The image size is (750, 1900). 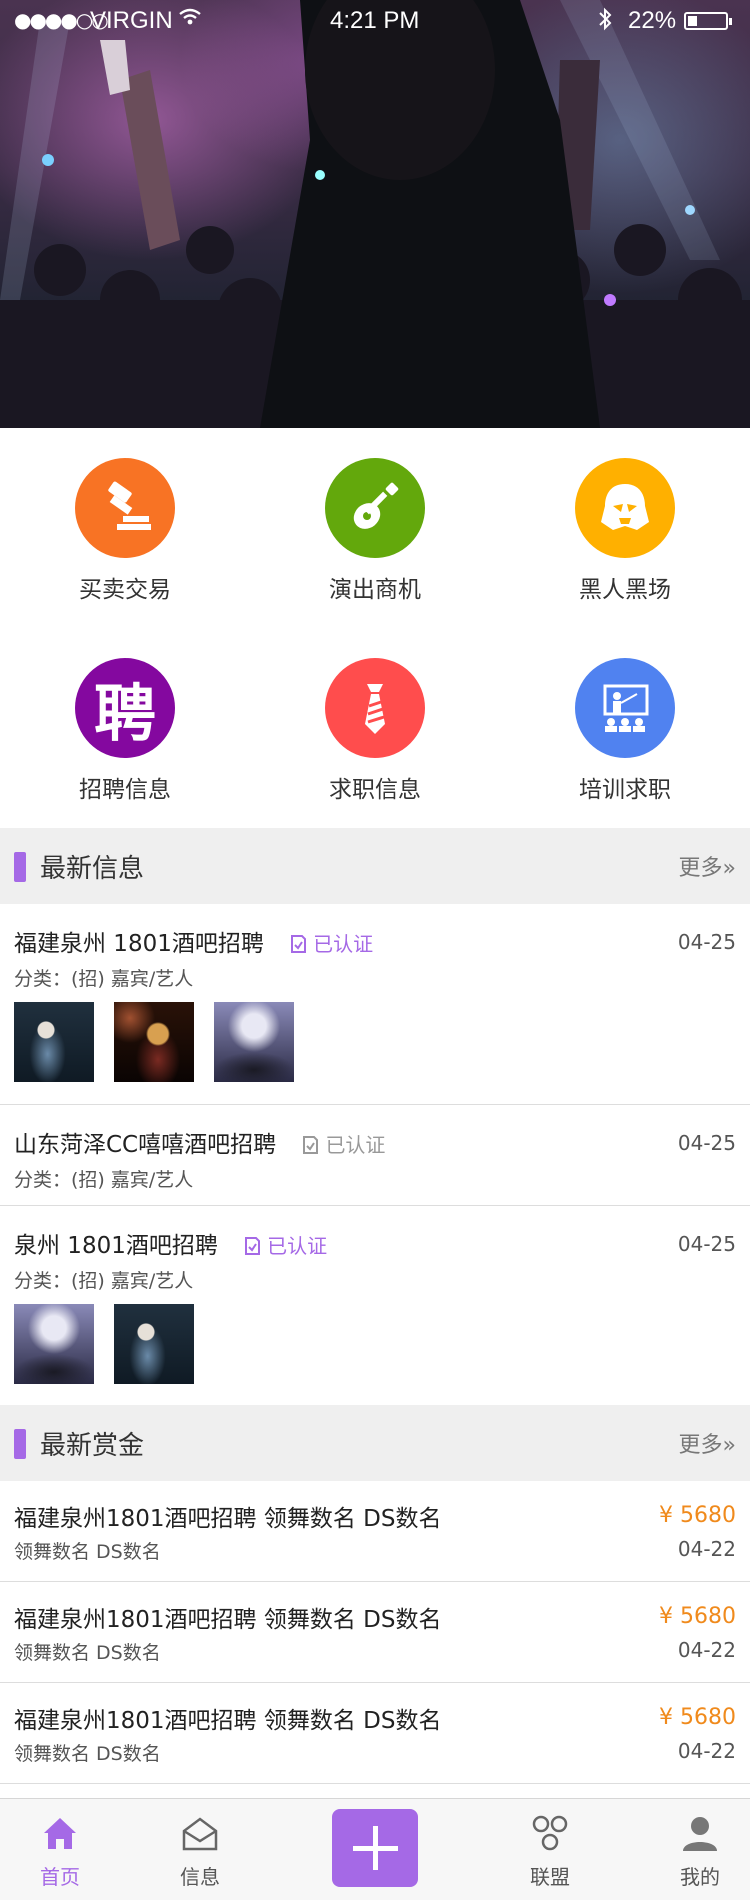 What do you see at coordinates (92, 1446) in the screenshot?
I see `section-title: 最新赏金` at bounding box center [92, 1446].